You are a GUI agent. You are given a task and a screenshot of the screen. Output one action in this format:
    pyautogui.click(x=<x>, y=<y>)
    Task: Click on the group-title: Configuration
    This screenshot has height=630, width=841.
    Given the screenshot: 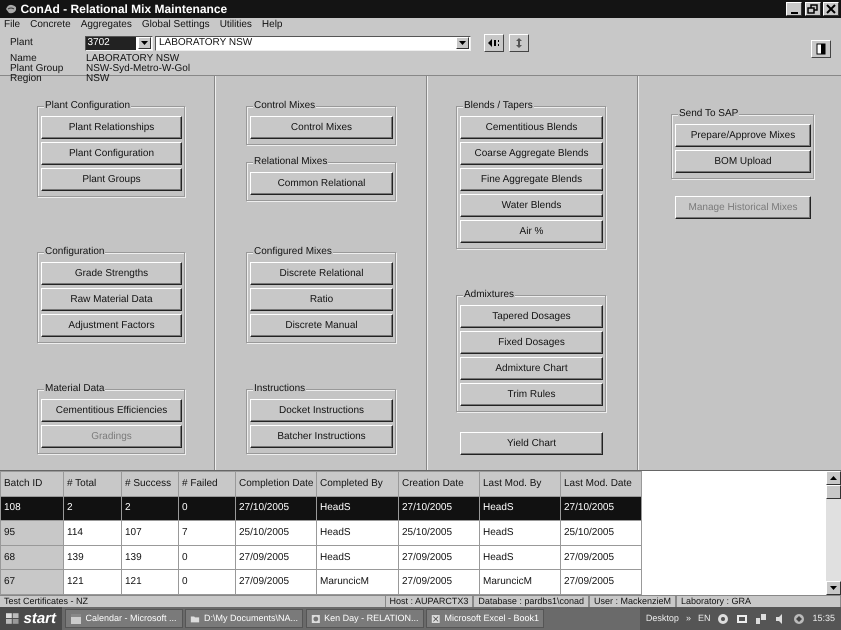 What is the action you would take?
    pyautogui.click(x=75, y=252)
    